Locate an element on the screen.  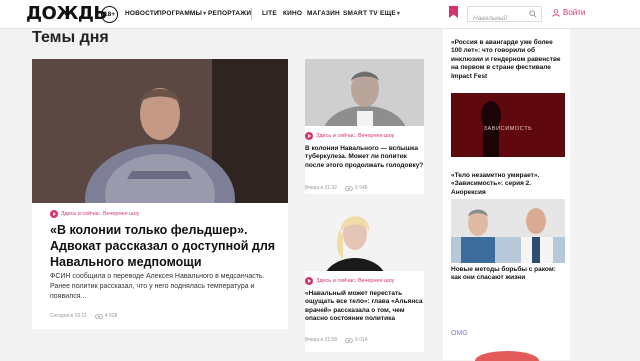
article-meta: Вчера в 21:58 6 014 is located at coordinates (336, 340).